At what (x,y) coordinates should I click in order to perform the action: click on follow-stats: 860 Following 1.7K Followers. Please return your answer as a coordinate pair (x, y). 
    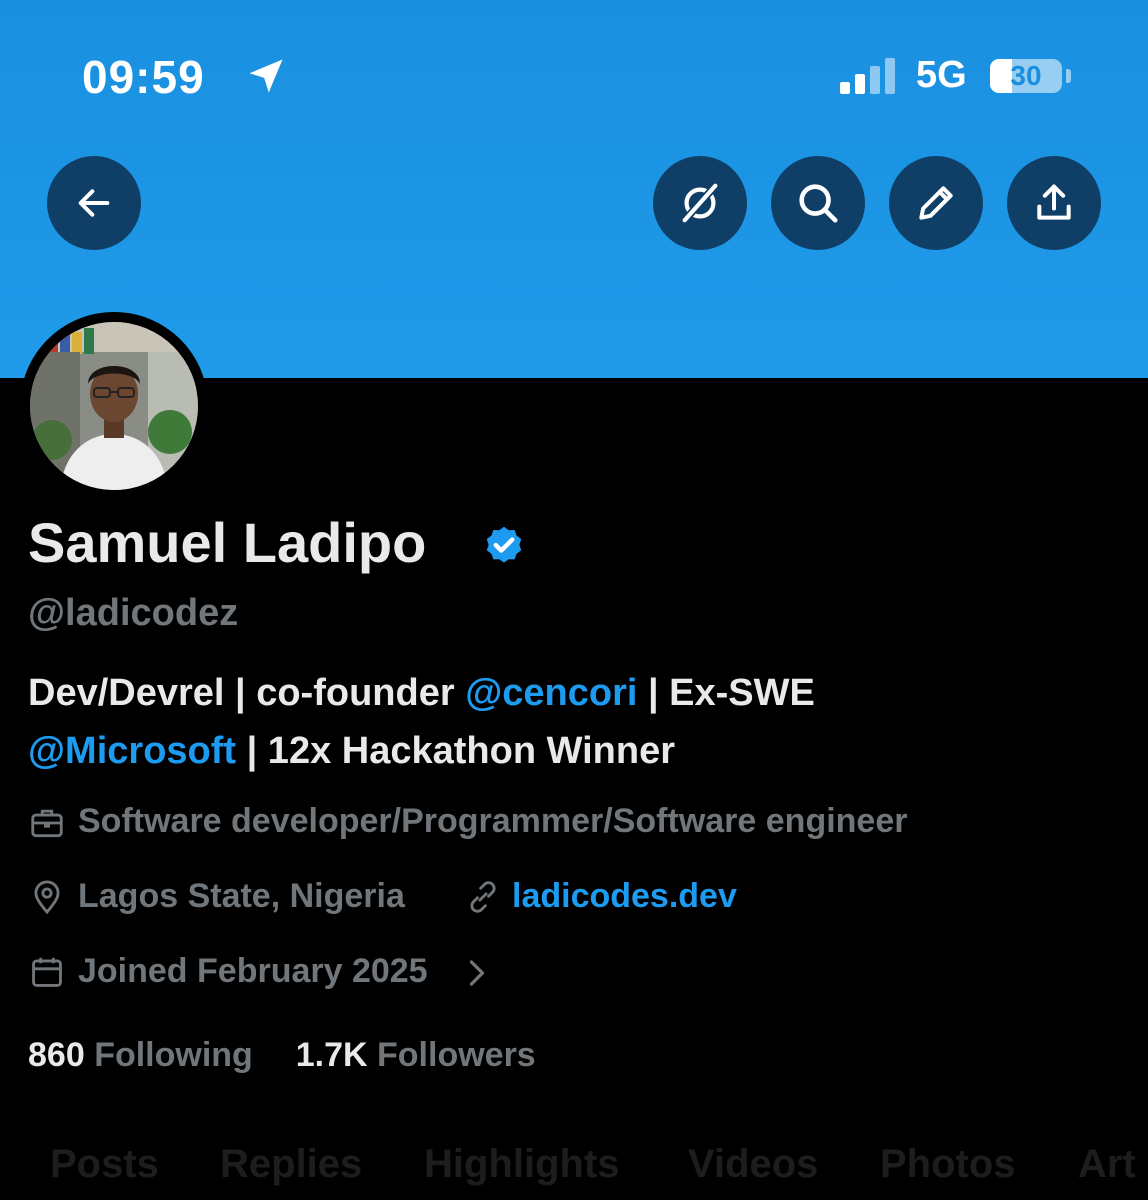
    Looking at the image, I should click on (282, 1055).